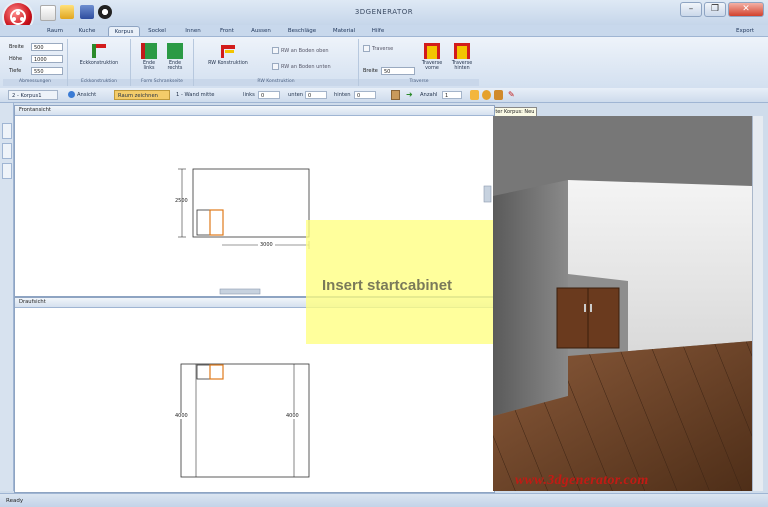  What do you see at coordinates (378, 31) in the screenshot?
I see `tab-hilfe: Hilfe` at bounding box center [378, 31].